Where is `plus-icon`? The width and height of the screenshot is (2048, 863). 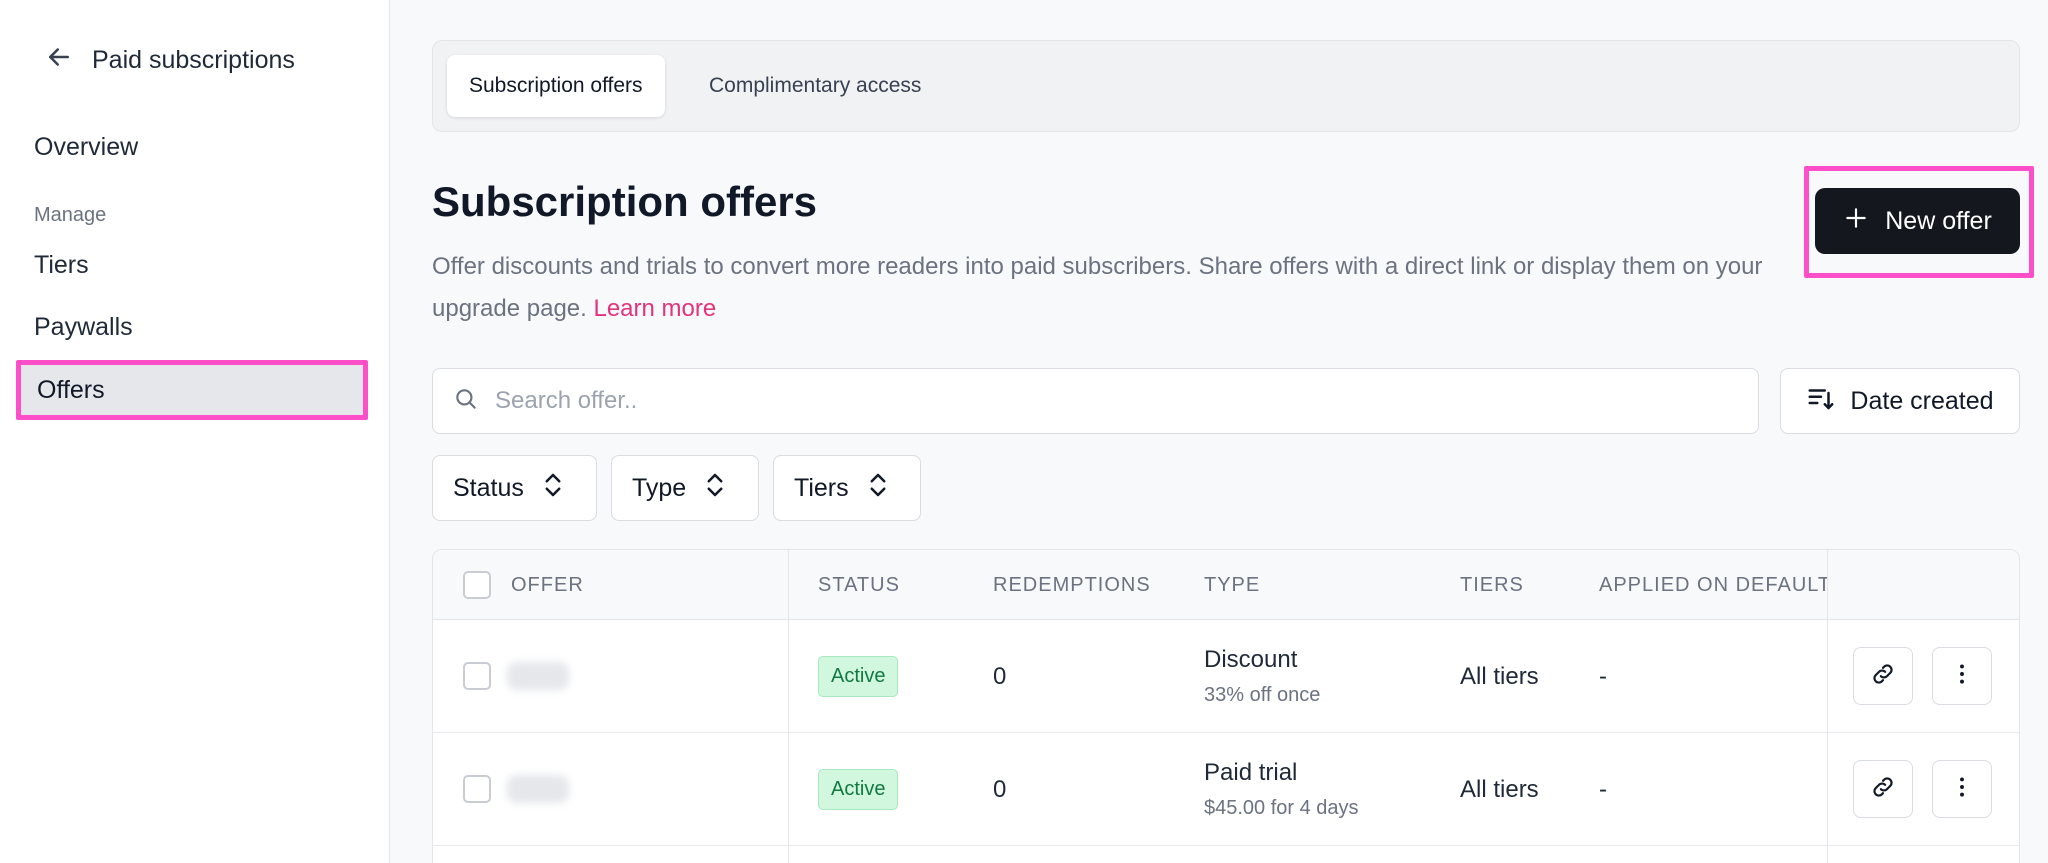
plus-icon is located at coordinates (1856, 221).